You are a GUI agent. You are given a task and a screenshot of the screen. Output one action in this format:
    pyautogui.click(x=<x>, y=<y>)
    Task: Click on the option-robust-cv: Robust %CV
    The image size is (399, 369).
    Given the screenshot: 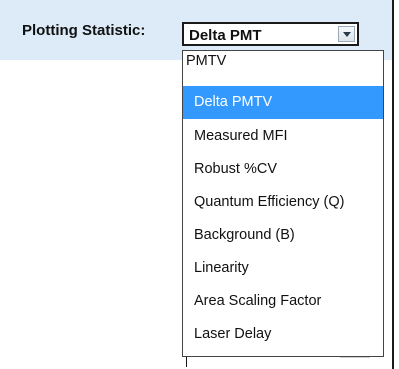 What is the action you would take?
    pyautogui.click(x=283, y=169)
    